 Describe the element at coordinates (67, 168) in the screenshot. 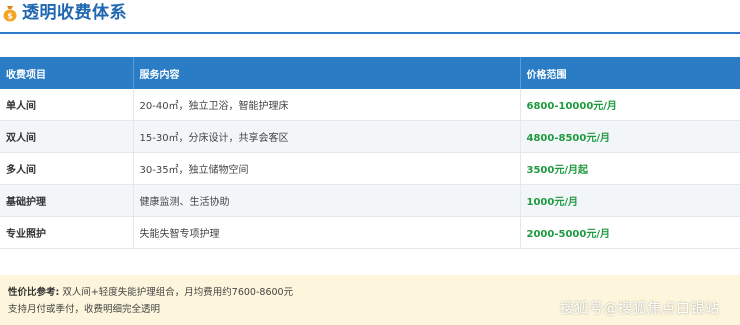

I see `row-item: 多人间` at that location.